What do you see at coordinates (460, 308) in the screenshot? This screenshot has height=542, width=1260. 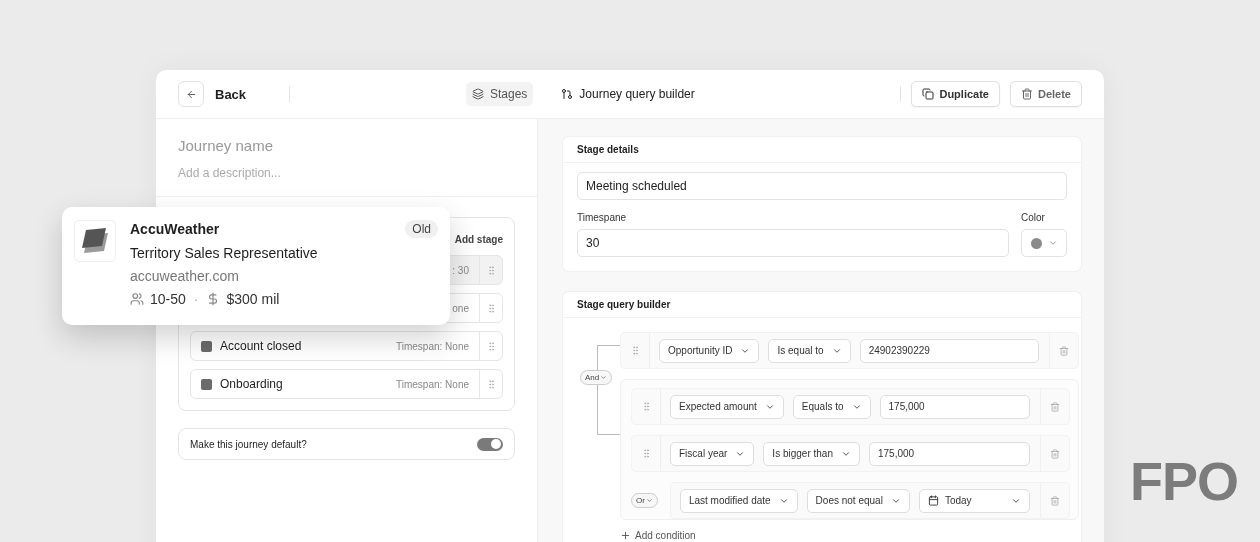 I see `stage-timespan: one` at bounding box center [460, 308].